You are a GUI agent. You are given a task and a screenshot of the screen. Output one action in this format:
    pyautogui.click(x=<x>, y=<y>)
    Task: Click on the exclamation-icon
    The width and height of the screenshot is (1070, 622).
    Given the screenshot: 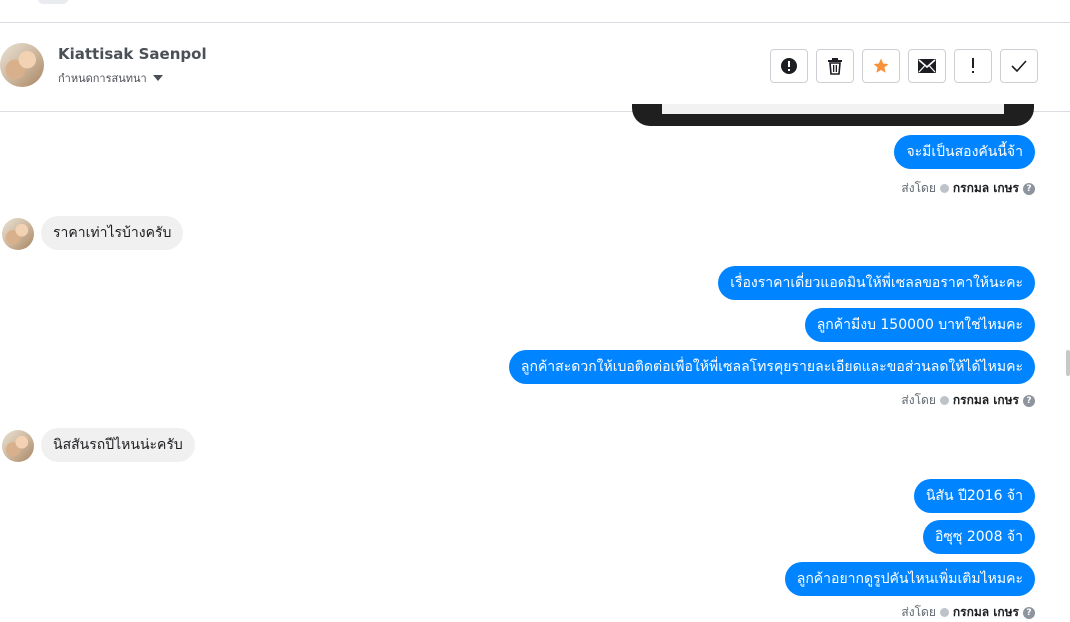 What is the action you would take?
    pyautogui.click(x=973, y=65)
    